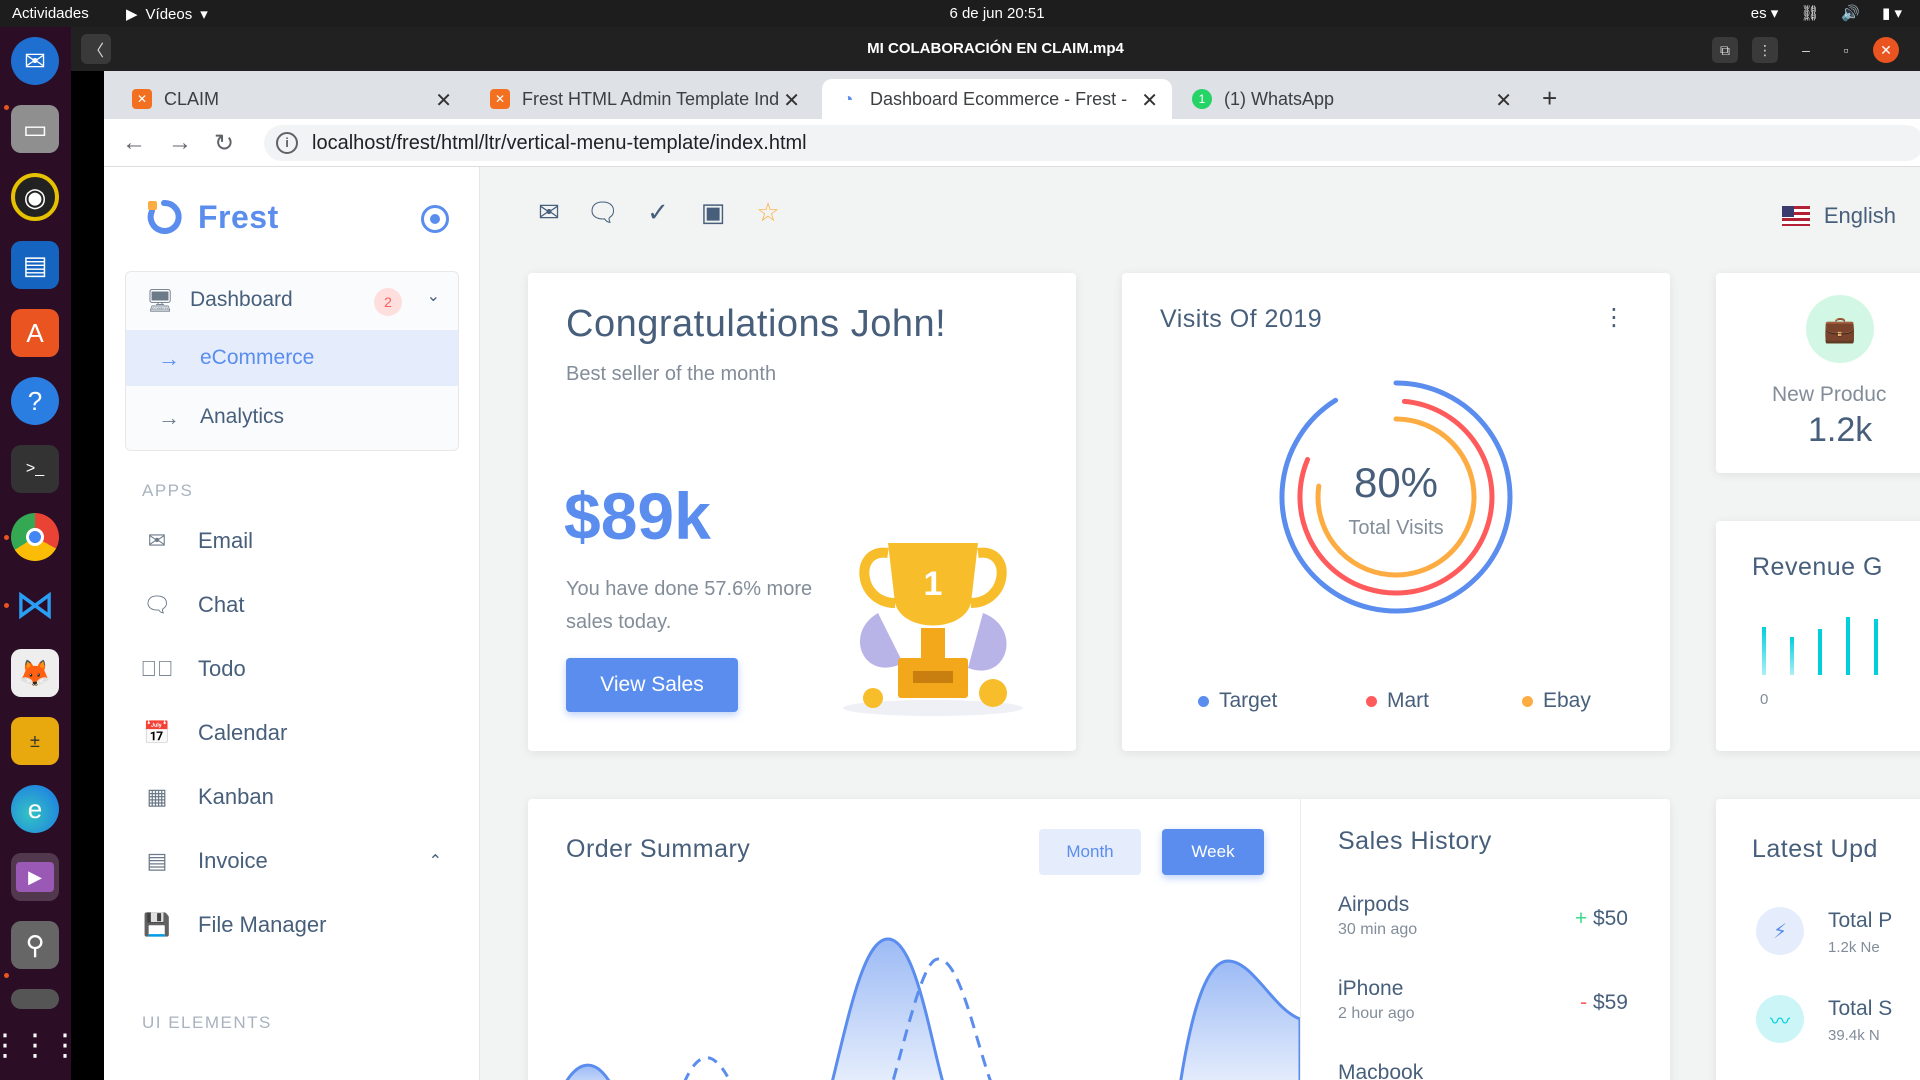 The width and height of the screenshot is (1920, 1080). I want to click on sidebar-item-ecommerce: → eCommerce, so click(292, 358).